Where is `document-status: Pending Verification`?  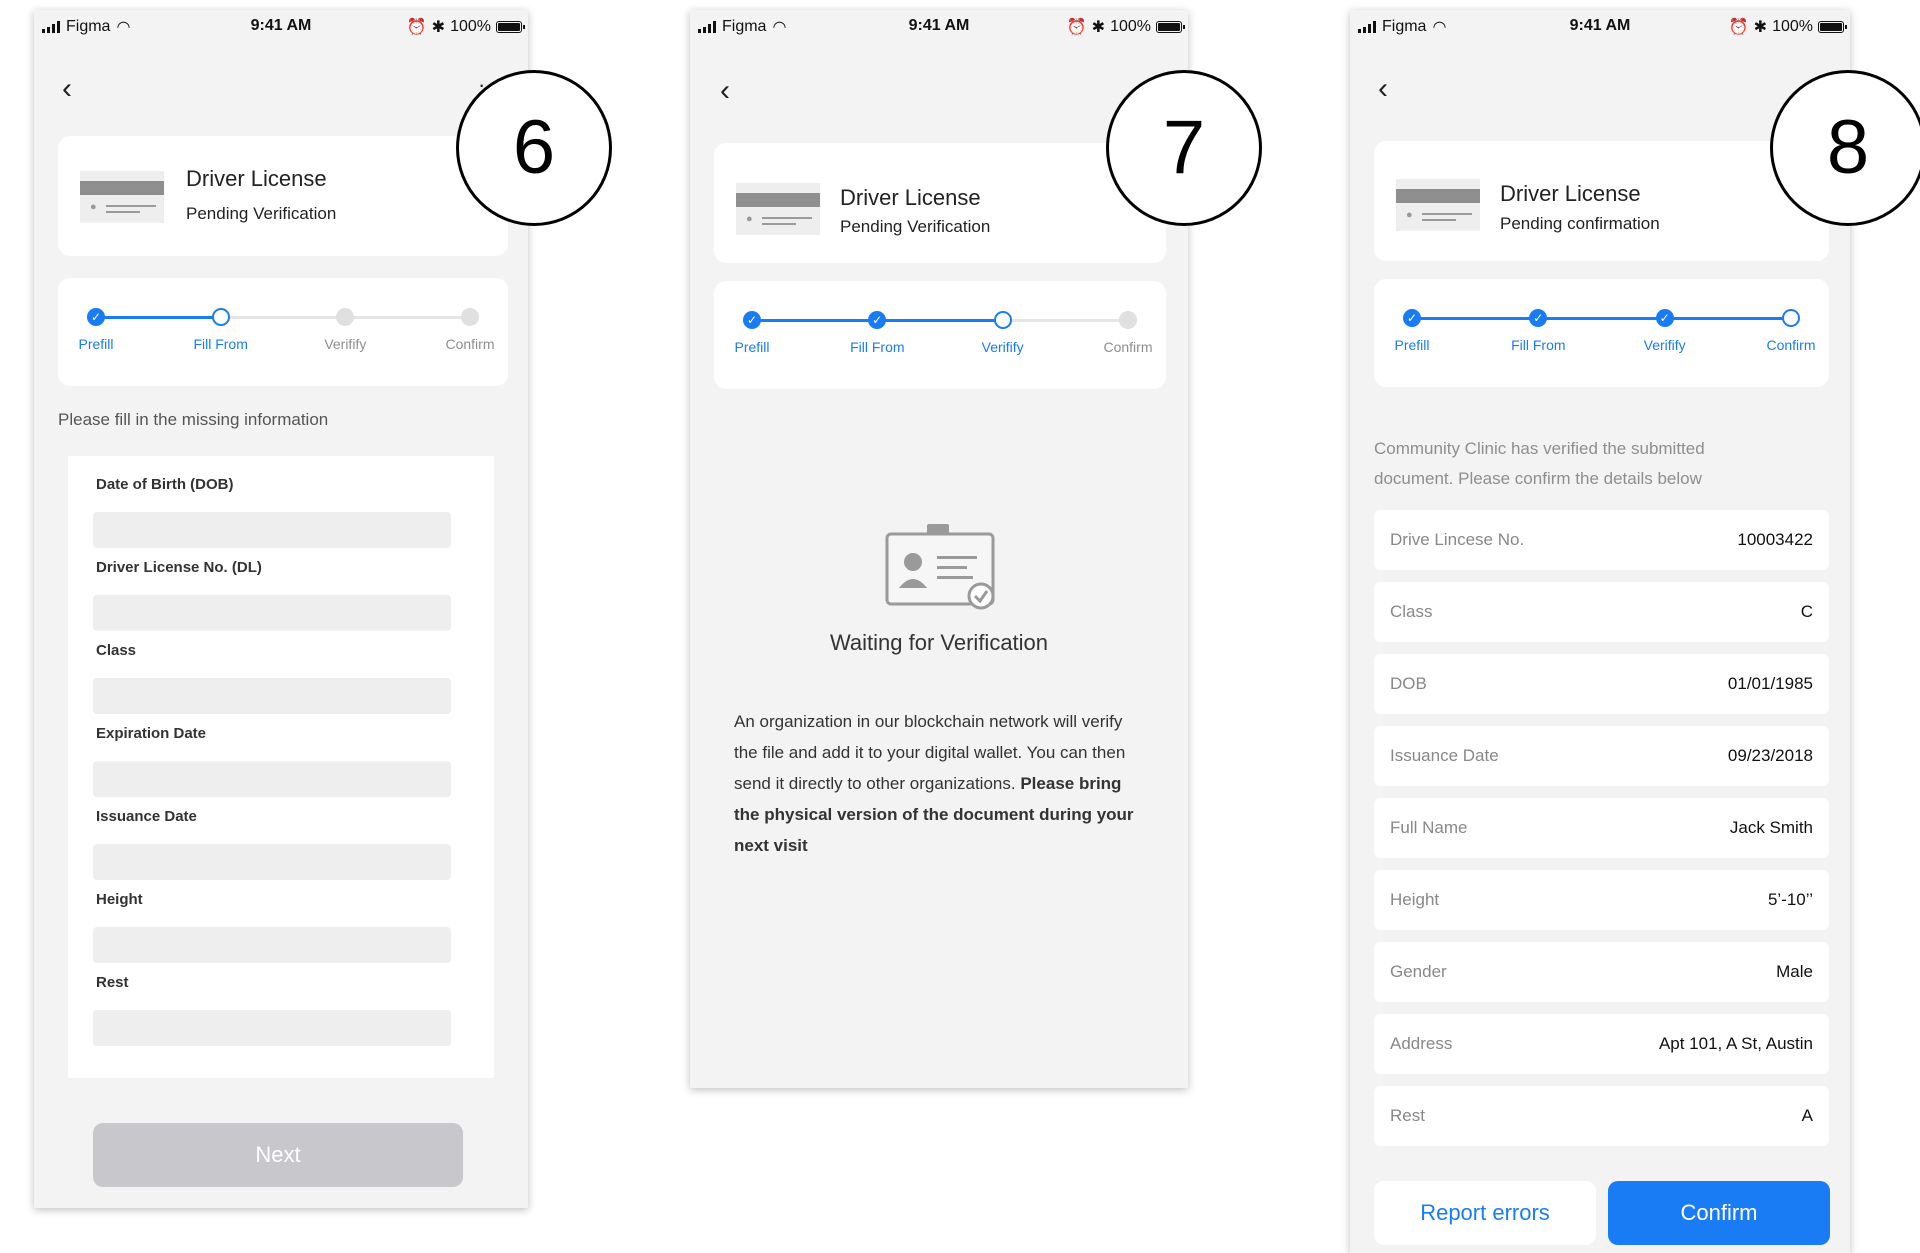
document-status: Pending Verification is located at coordinates (261, 213).